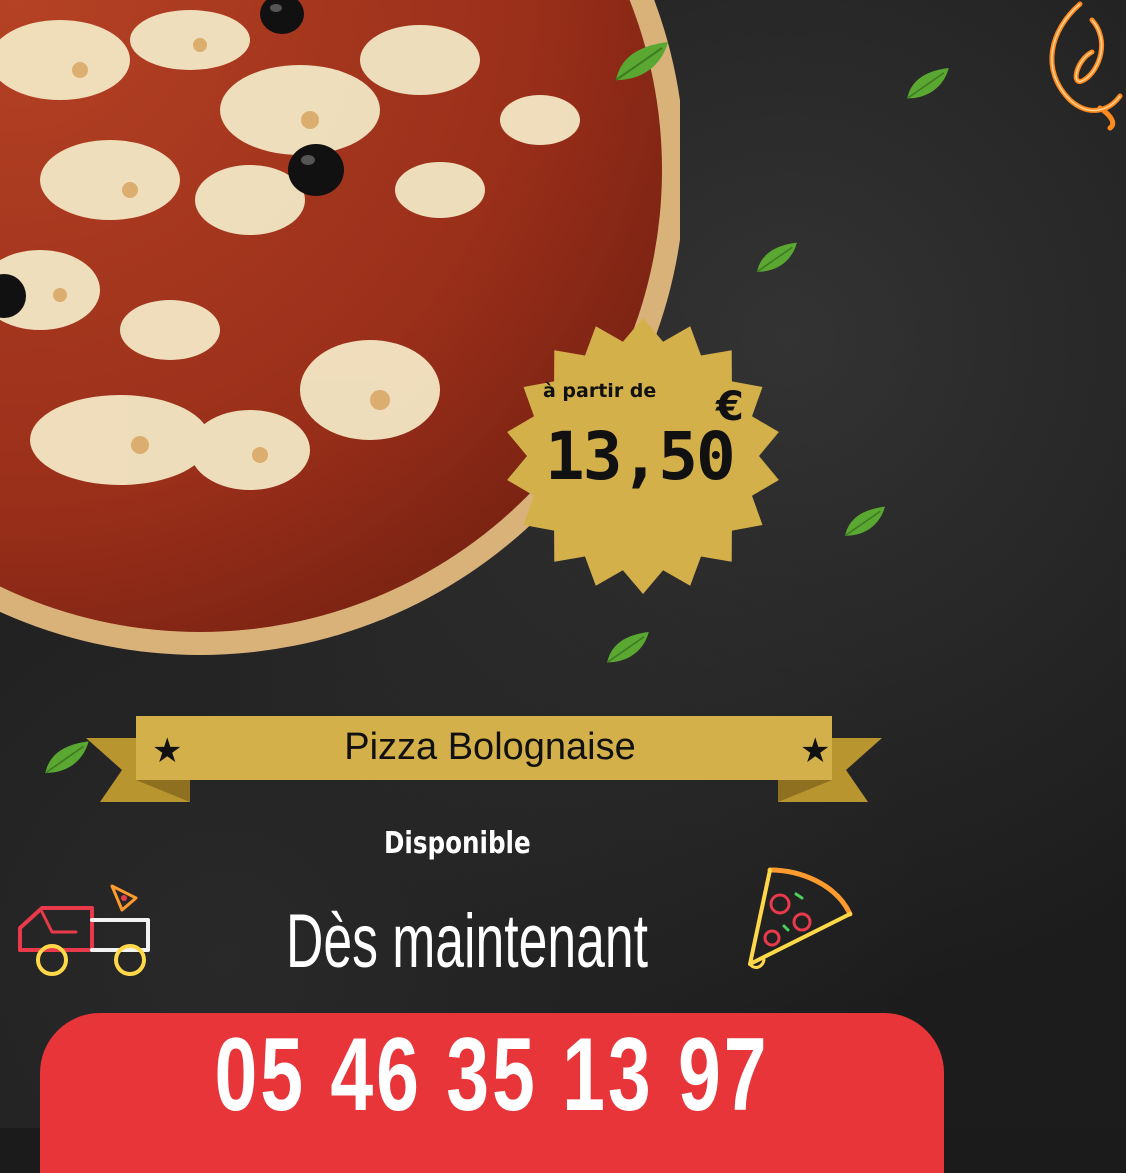 The height and width of the screenshot is (1173, 1126). Describe the element at coordinates (730, 407) in the screenshot. I see `price-currency: €` at that location.